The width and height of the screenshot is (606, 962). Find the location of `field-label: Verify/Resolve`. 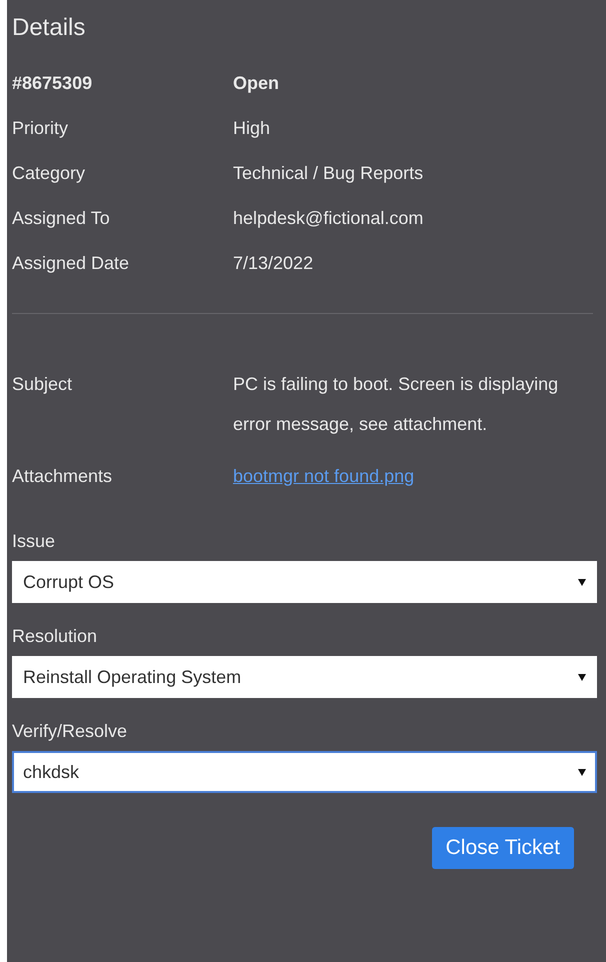

field-label: Verify/Resolve is located at coordinates (70, 731).